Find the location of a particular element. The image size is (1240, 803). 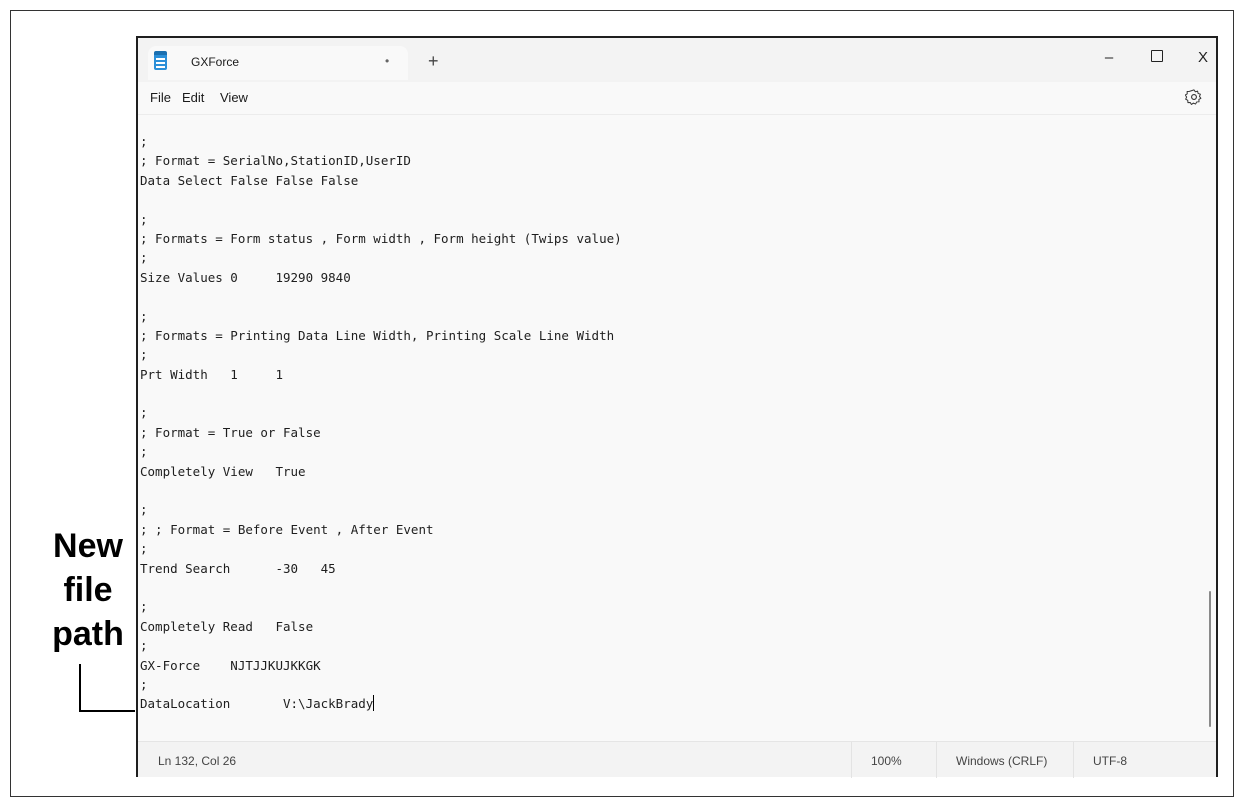

editor-line: Prt Width 1 1 is located at coordinates (381, 374).